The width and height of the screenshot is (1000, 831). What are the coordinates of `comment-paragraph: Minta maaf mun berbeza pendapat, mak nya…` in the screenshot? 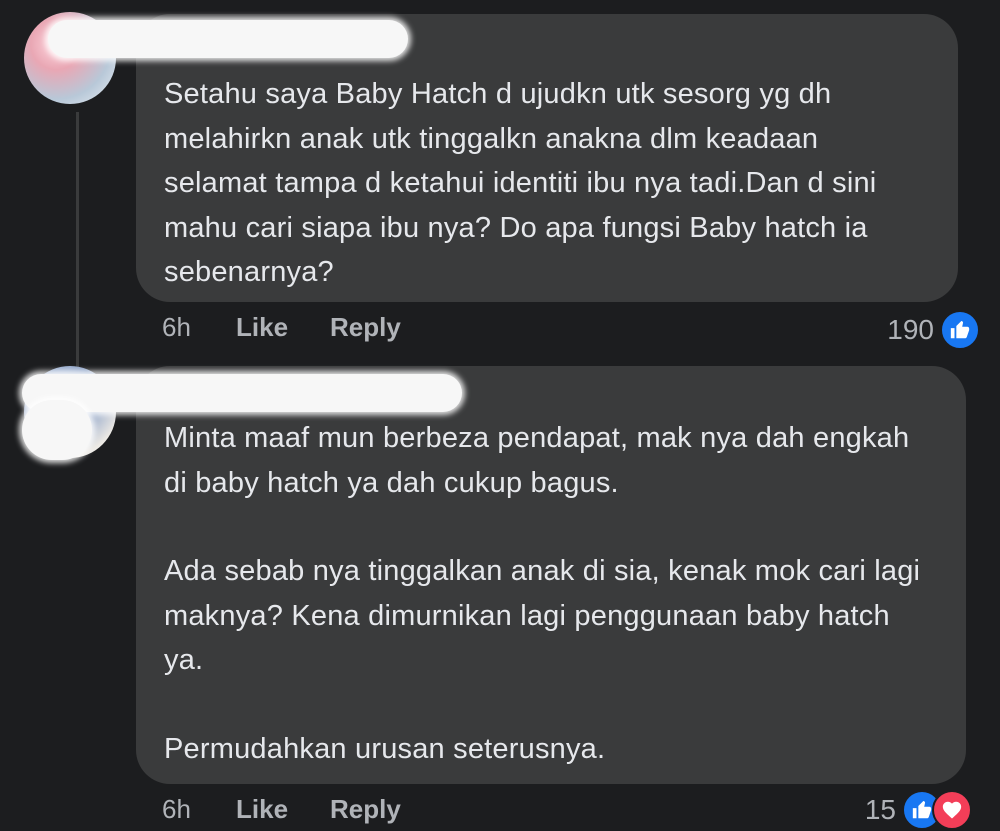 It's located at (537, 460).